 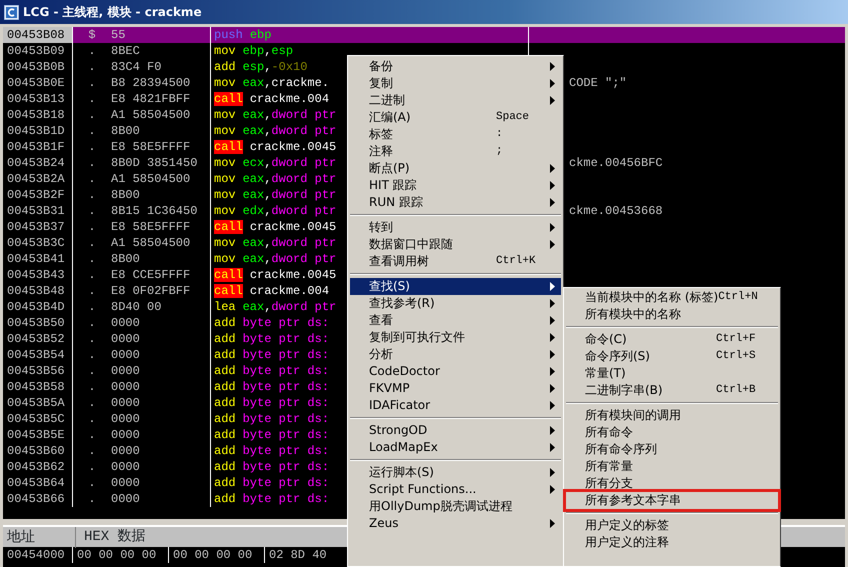 I want to click on address-cell: 00453B50, so click(x=38, y=323).